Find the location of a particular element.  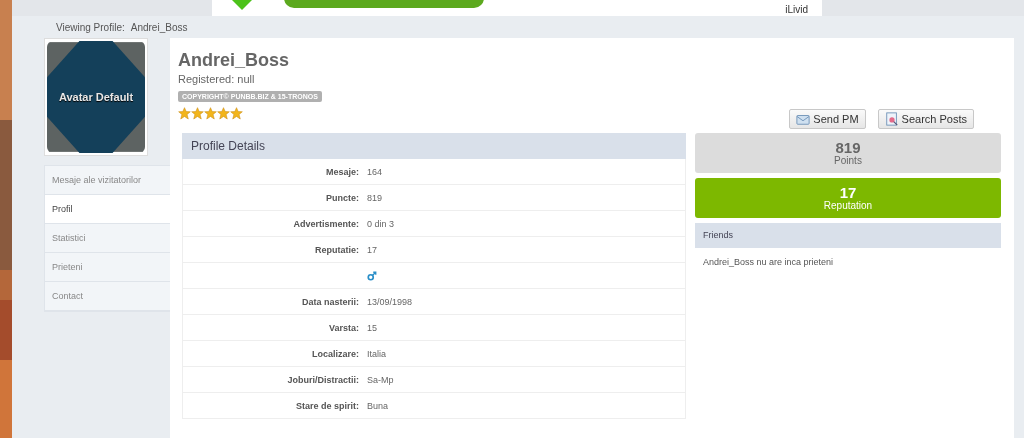

search-posts-button: Search Posts is located at coordinates (925, 119).